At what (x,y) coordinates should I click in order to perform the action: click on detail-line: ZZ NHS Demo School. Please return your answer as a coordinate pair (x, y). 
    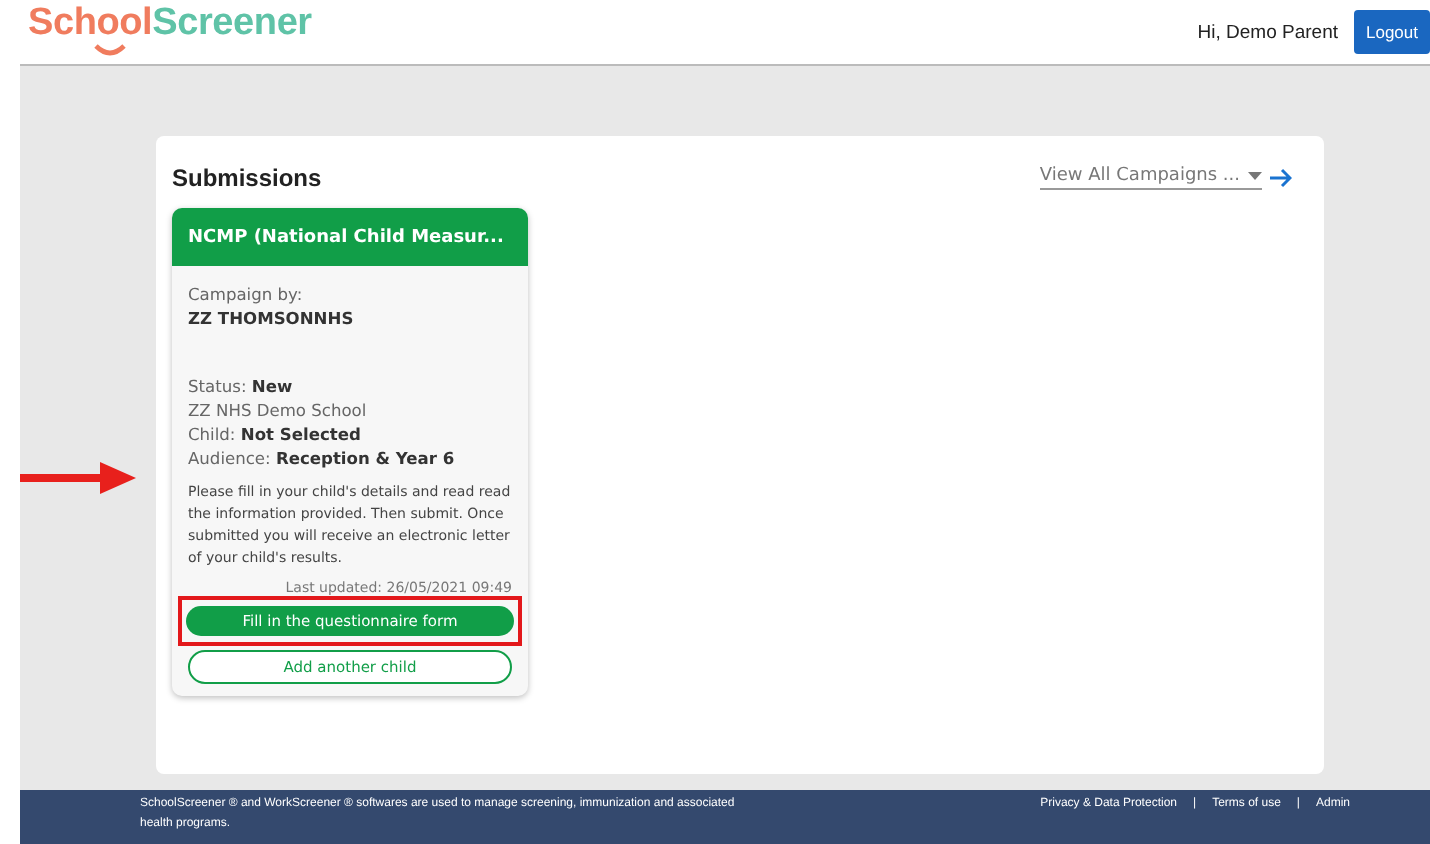
    Looking at the image, I should click on (278, 410).